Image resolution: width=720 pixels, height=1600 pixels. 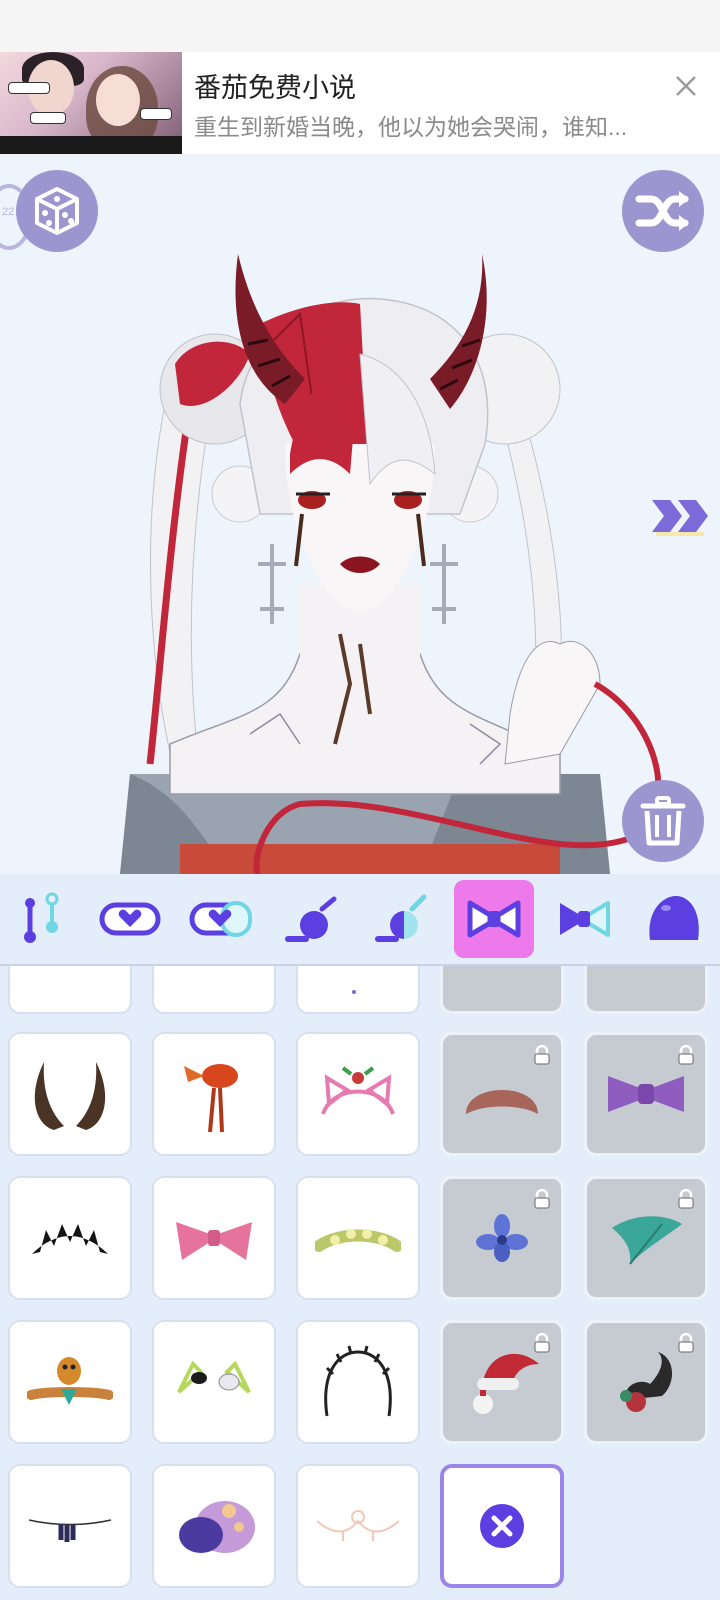 I want to click on goldfish-hairpin-icon, so click(x=211, y=1098).